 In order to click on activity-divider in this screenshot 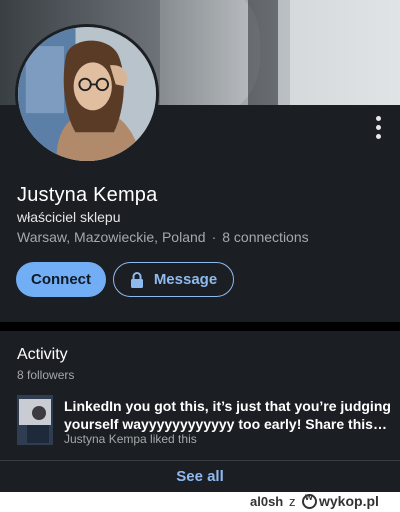, I will do `click(200, 460)`.